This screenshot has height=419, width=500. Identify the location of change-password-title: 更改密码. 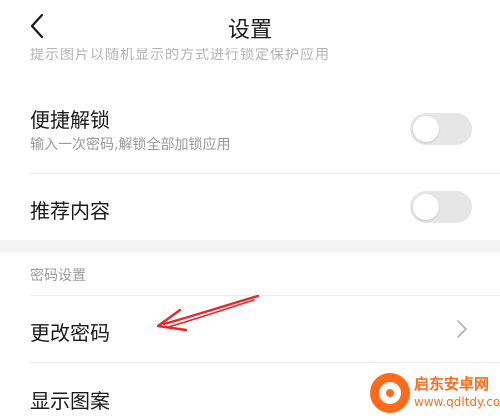
(70, 333).